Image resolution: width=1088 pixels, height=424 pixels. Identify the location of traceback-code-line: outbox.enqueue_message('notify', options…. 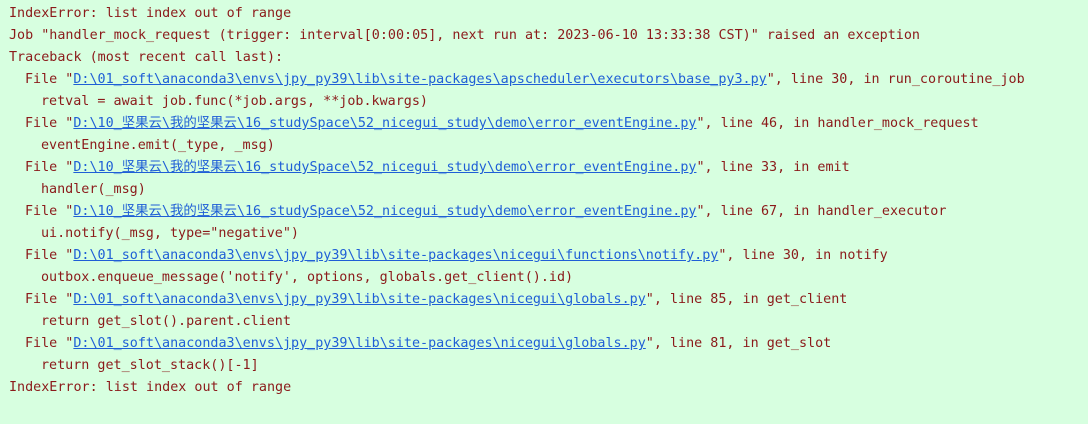
(307, 277).